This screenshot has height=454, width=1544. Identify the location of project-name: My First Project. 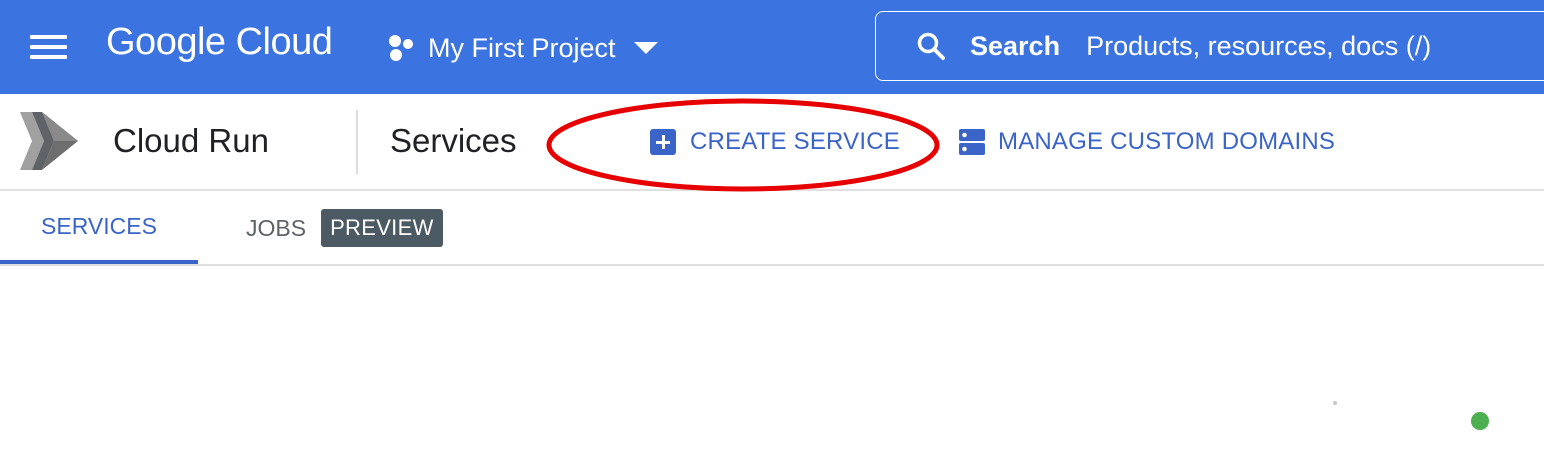
(522, 47).